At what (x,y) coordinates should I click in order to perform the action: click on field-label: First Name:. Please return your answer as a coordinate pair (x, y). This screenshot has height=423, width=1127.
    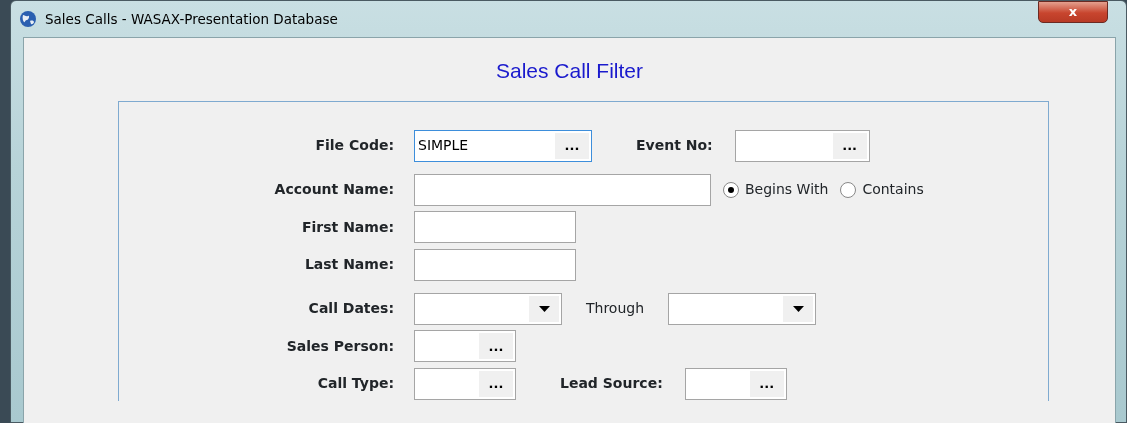
    Looking at the image, I should click on (348, 227).